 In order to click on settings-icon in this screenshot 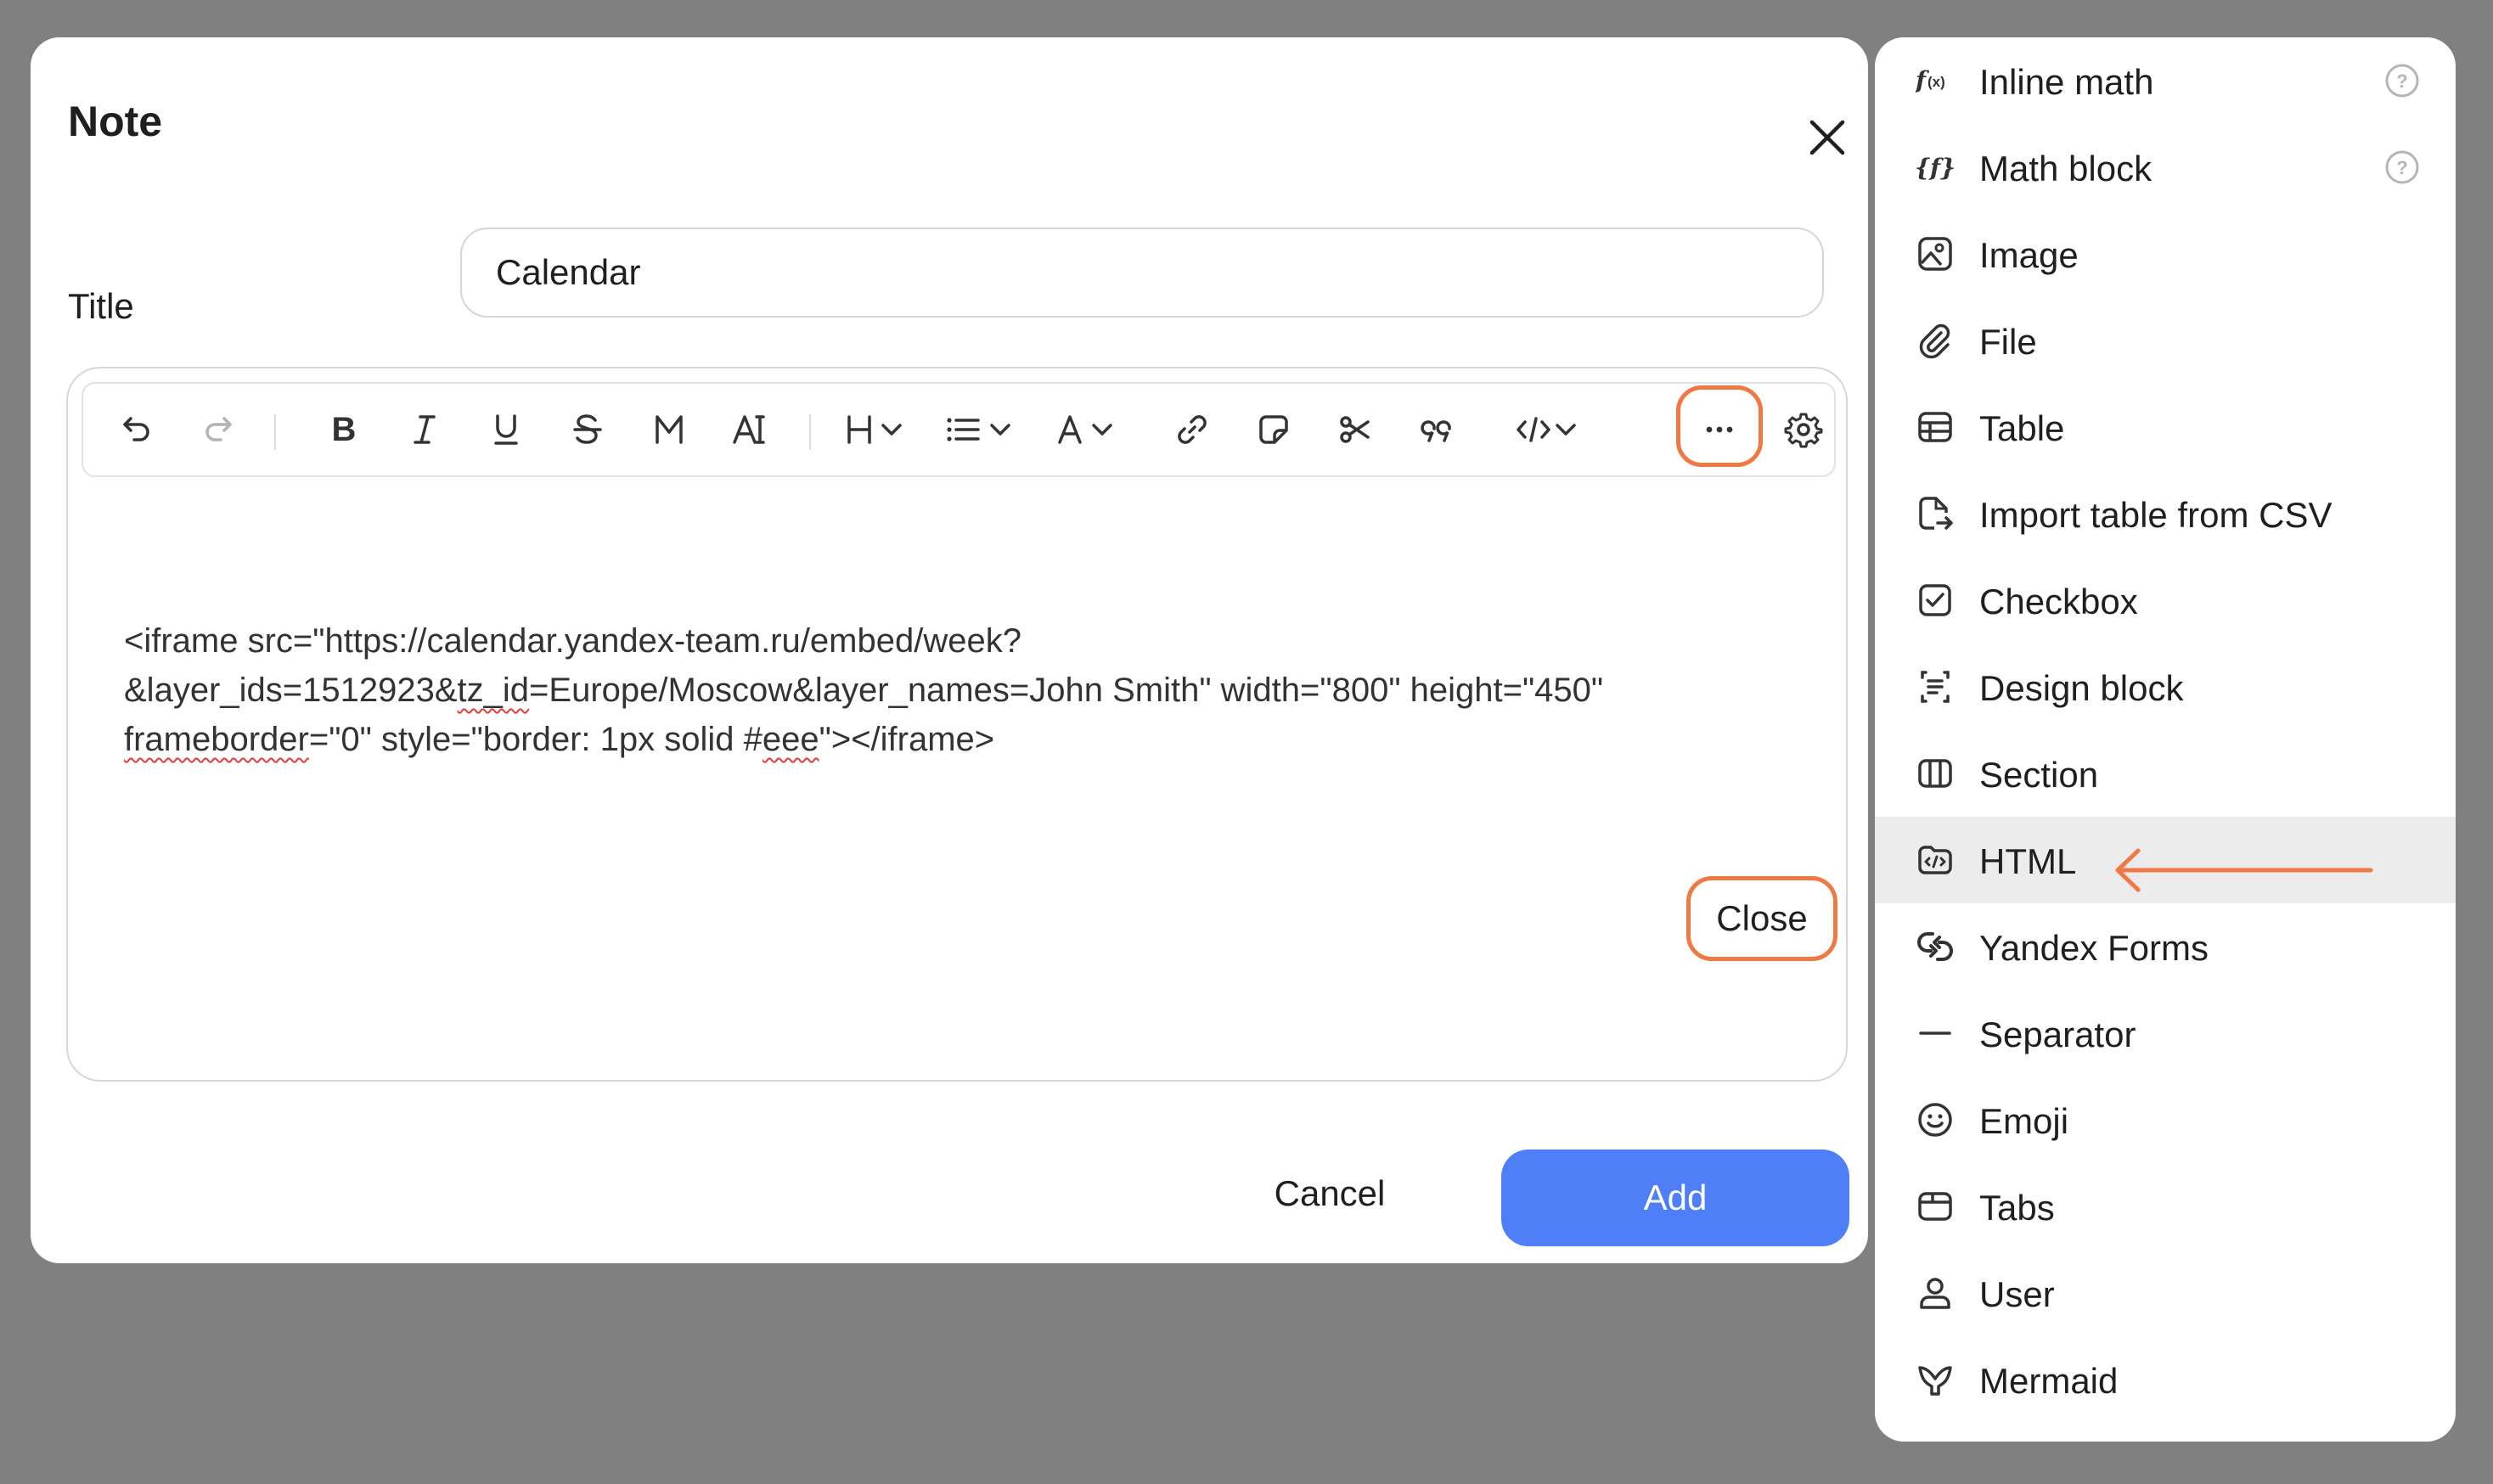, I will do `click(1803, 430)`.